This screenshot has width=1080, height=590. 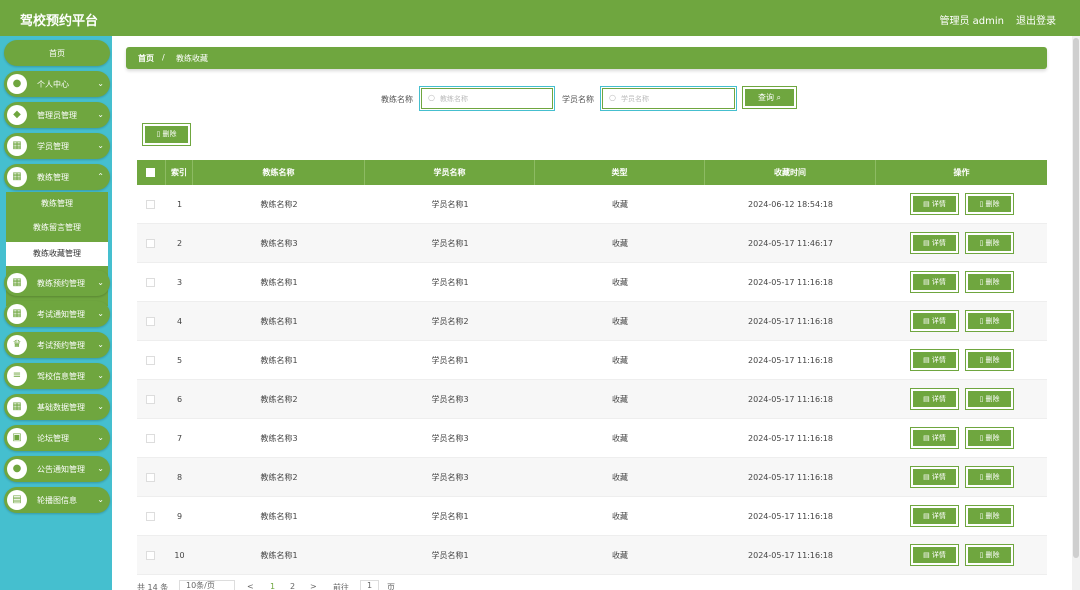 I want to click on prev-page-button: <, so click(x=250, y=586).